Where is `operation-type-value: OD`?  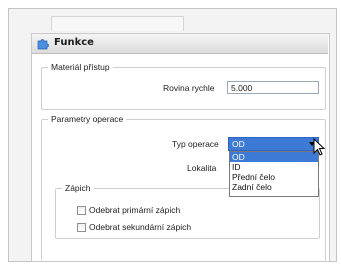
operation-type-value: OD is located at coordinates (238, 144).